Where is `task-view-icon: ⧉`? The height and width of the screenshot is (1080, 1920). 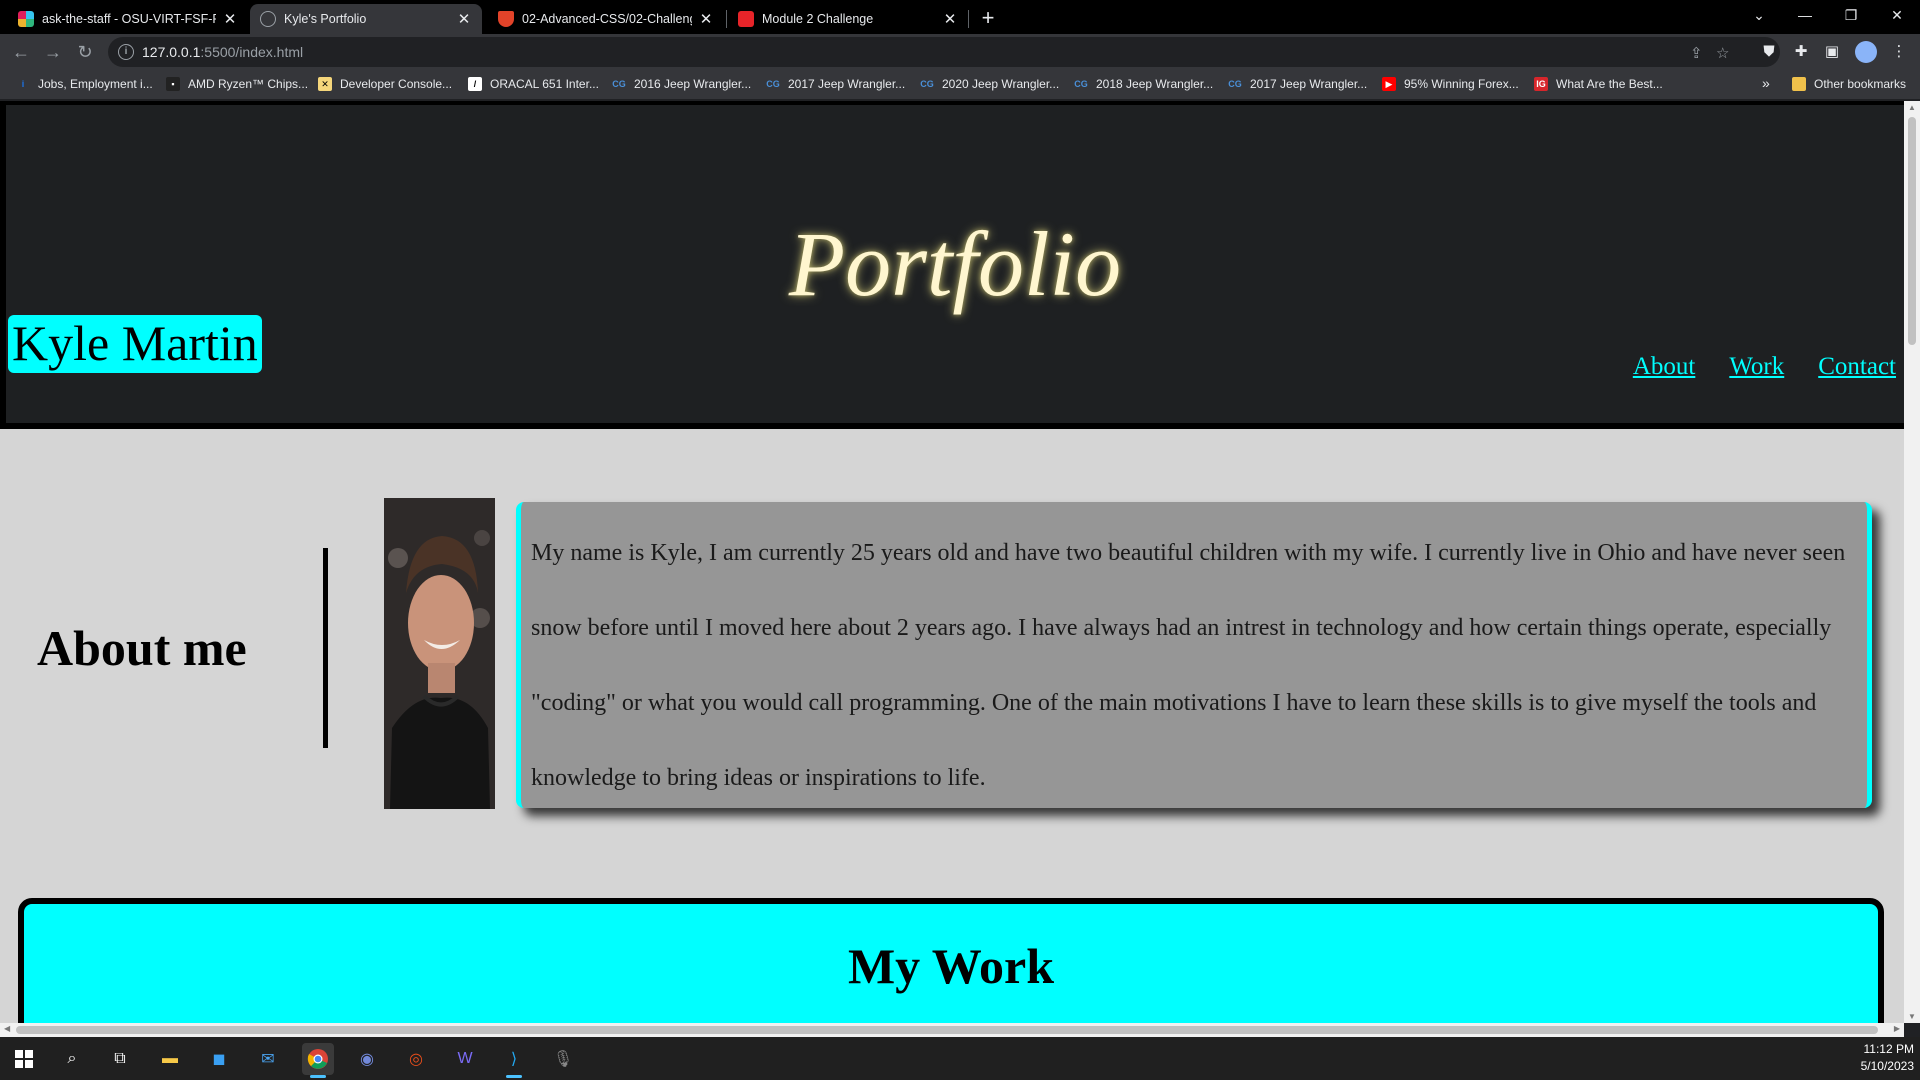
task-view-icon: ⧉ is located at coordinates (120, 1059).